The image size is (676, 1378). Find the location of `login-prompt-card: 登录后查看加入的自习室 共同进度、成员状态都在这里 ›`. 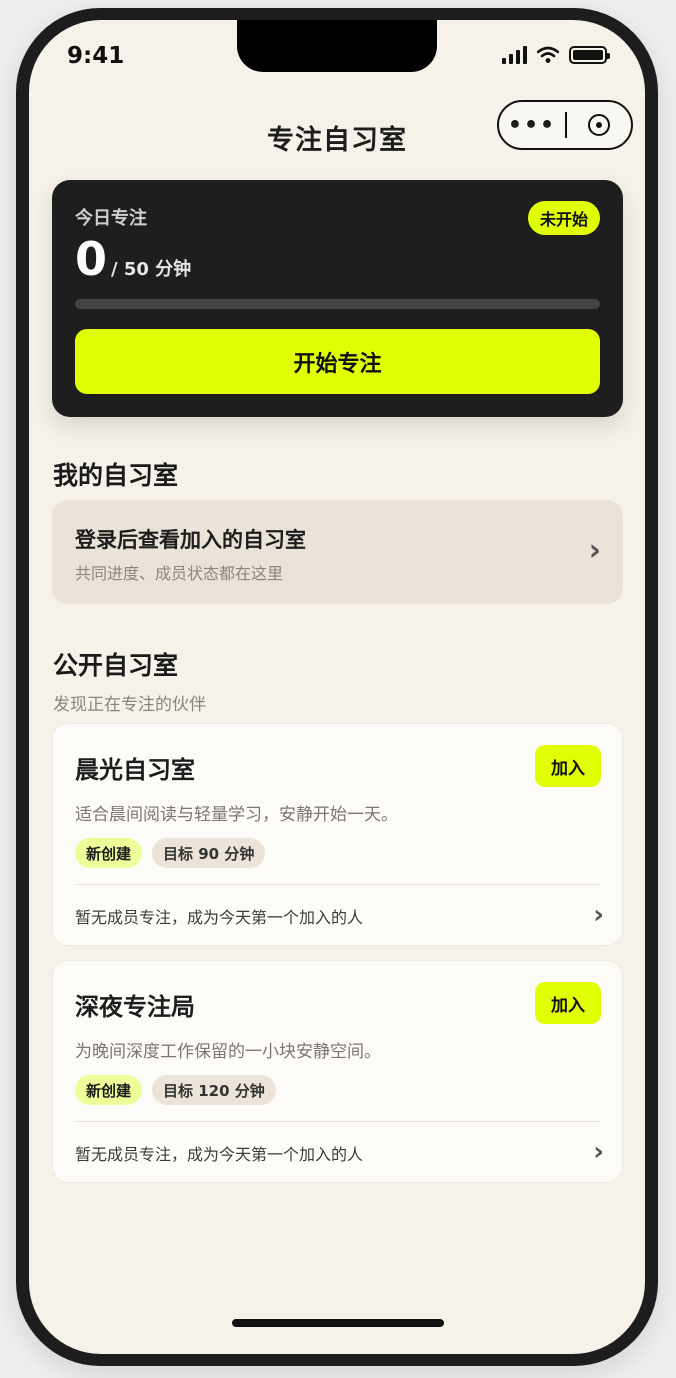

login-prompt-card: 登录后查看加入的自习室 共同进度、成员状态都在这里 › is located at coordinates (337, 552).